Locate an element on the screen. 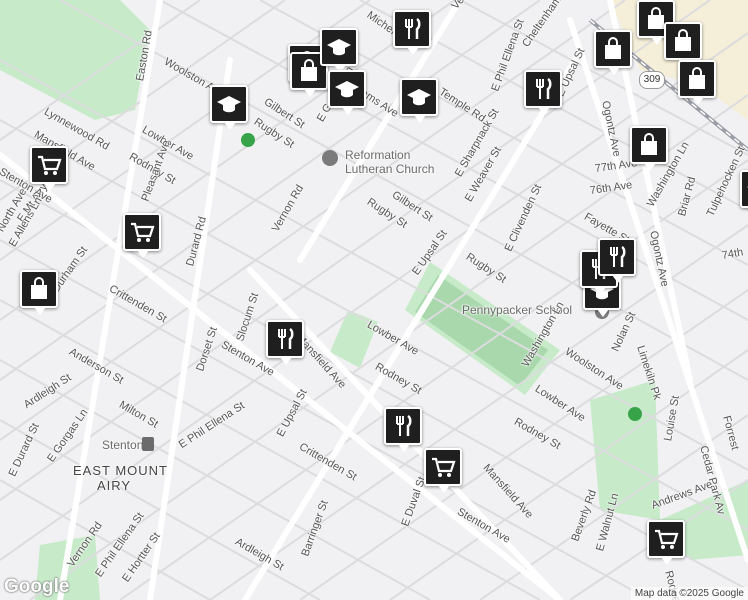  neighborhood-label: EAST MOUNT is located at coordinates (120, 470).